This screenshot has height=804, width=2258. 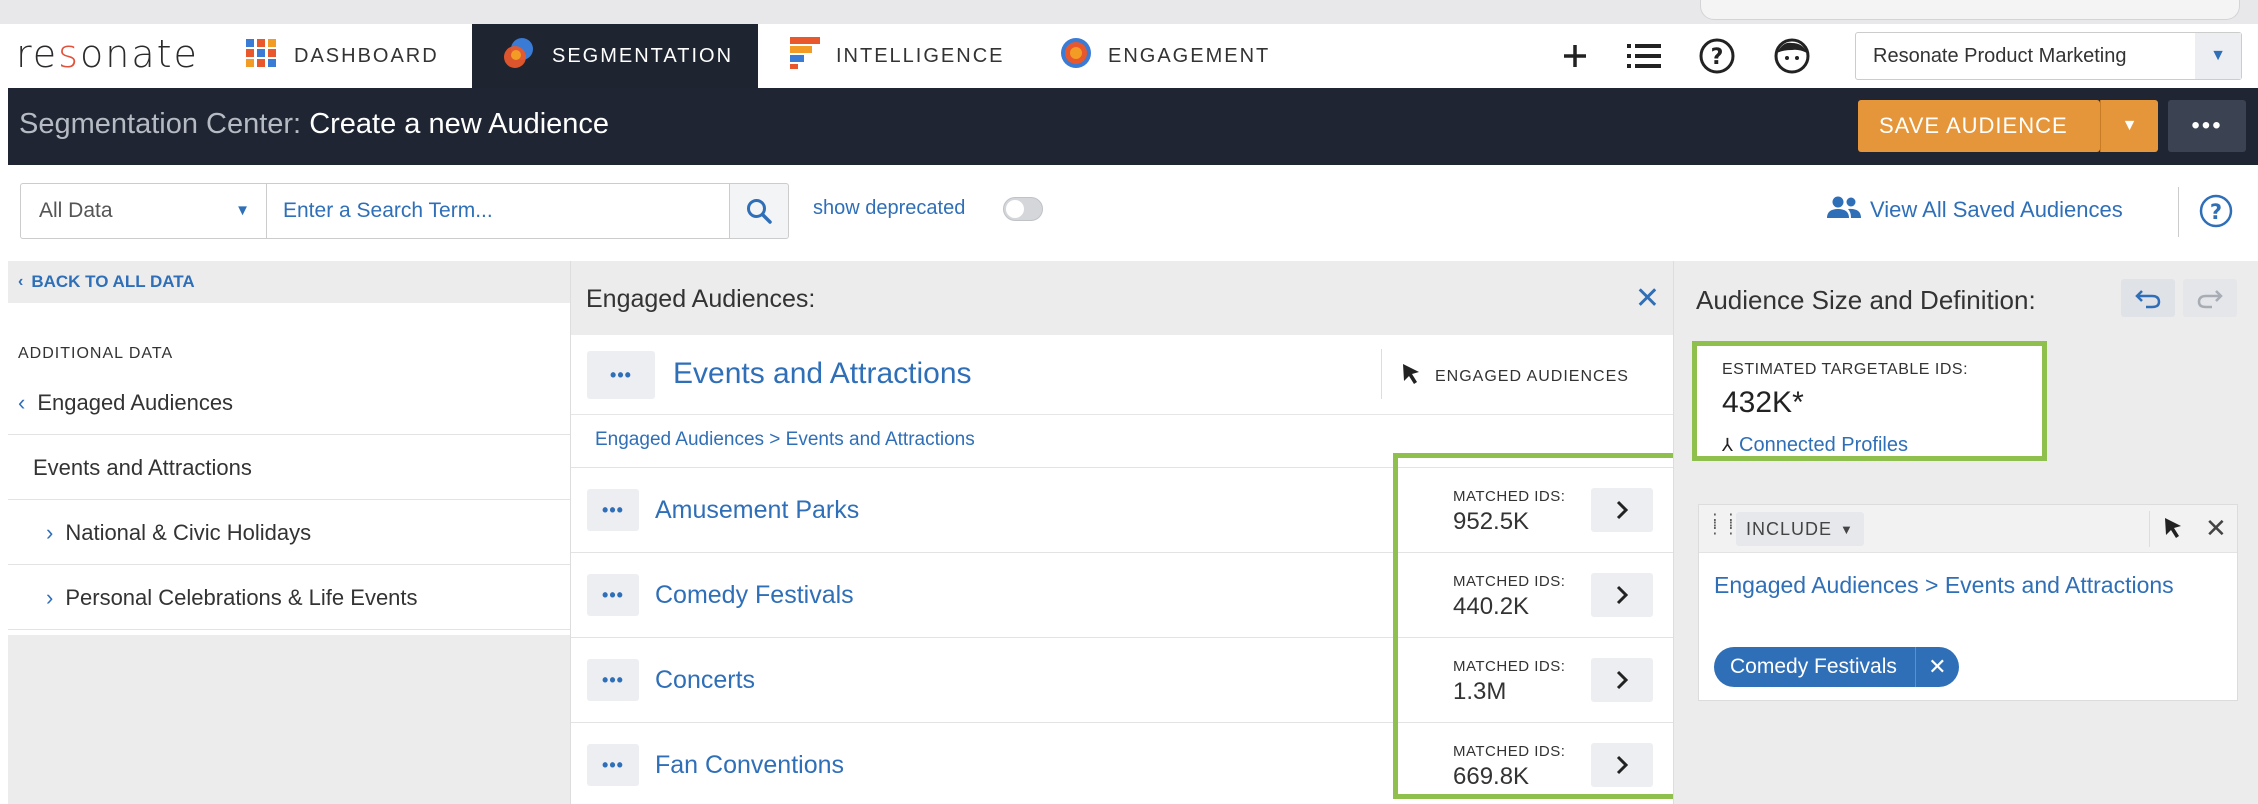 What do you see at coordinates (143, 211) in the screenshot?
I see `data-scope-select: All Data ▼` at bounding box center [143, 211].